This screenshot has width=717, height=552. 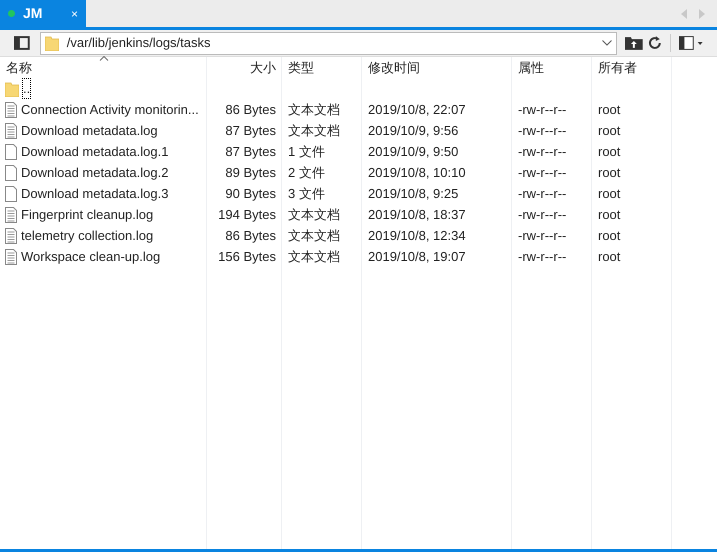 I want to click on table-cell-text: 2019/10/8, 9:25, so click(x=413, y=193).